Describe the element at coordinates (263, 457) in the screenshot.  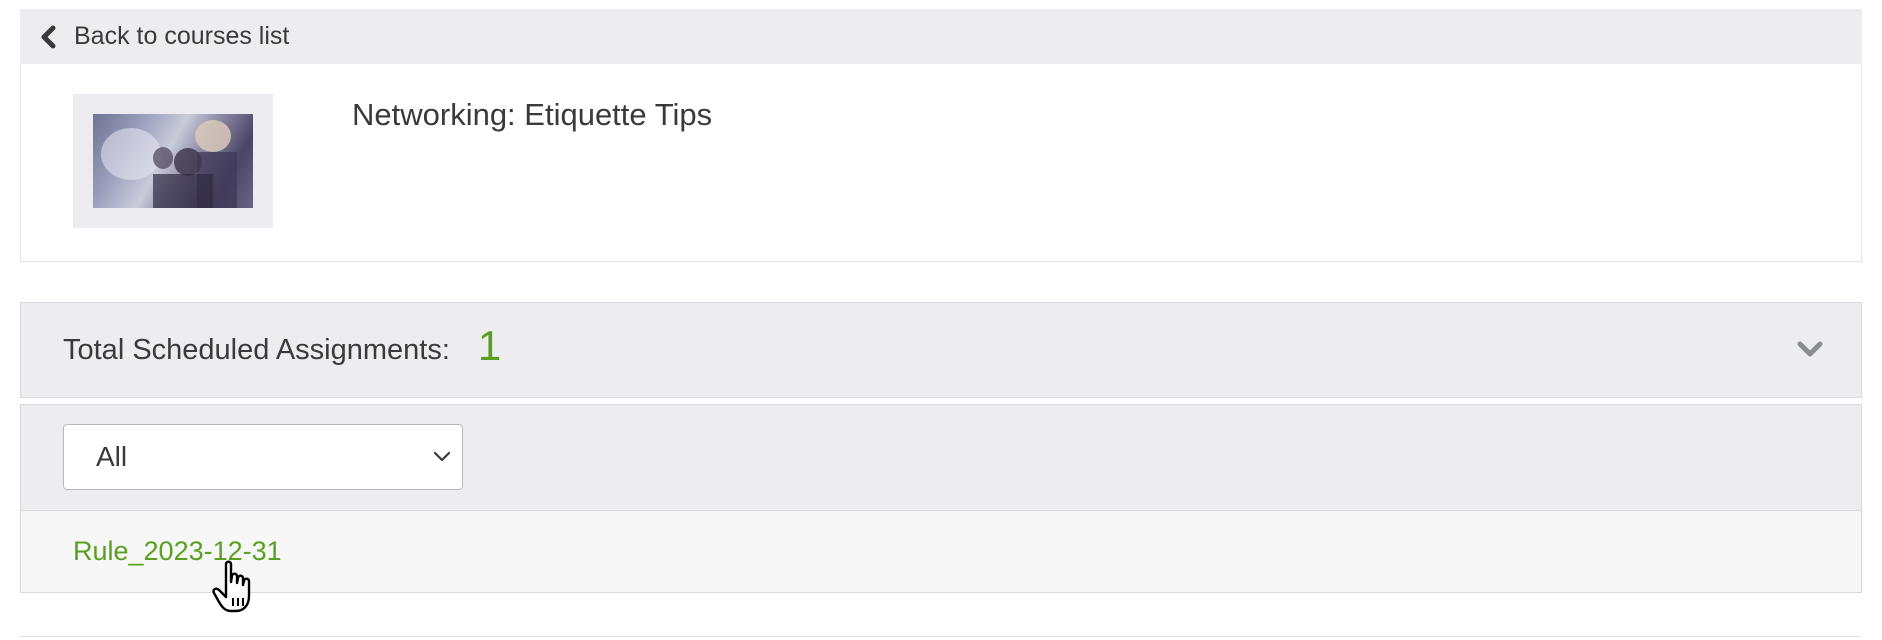
I see `assignment-filter-select: All` at that location.